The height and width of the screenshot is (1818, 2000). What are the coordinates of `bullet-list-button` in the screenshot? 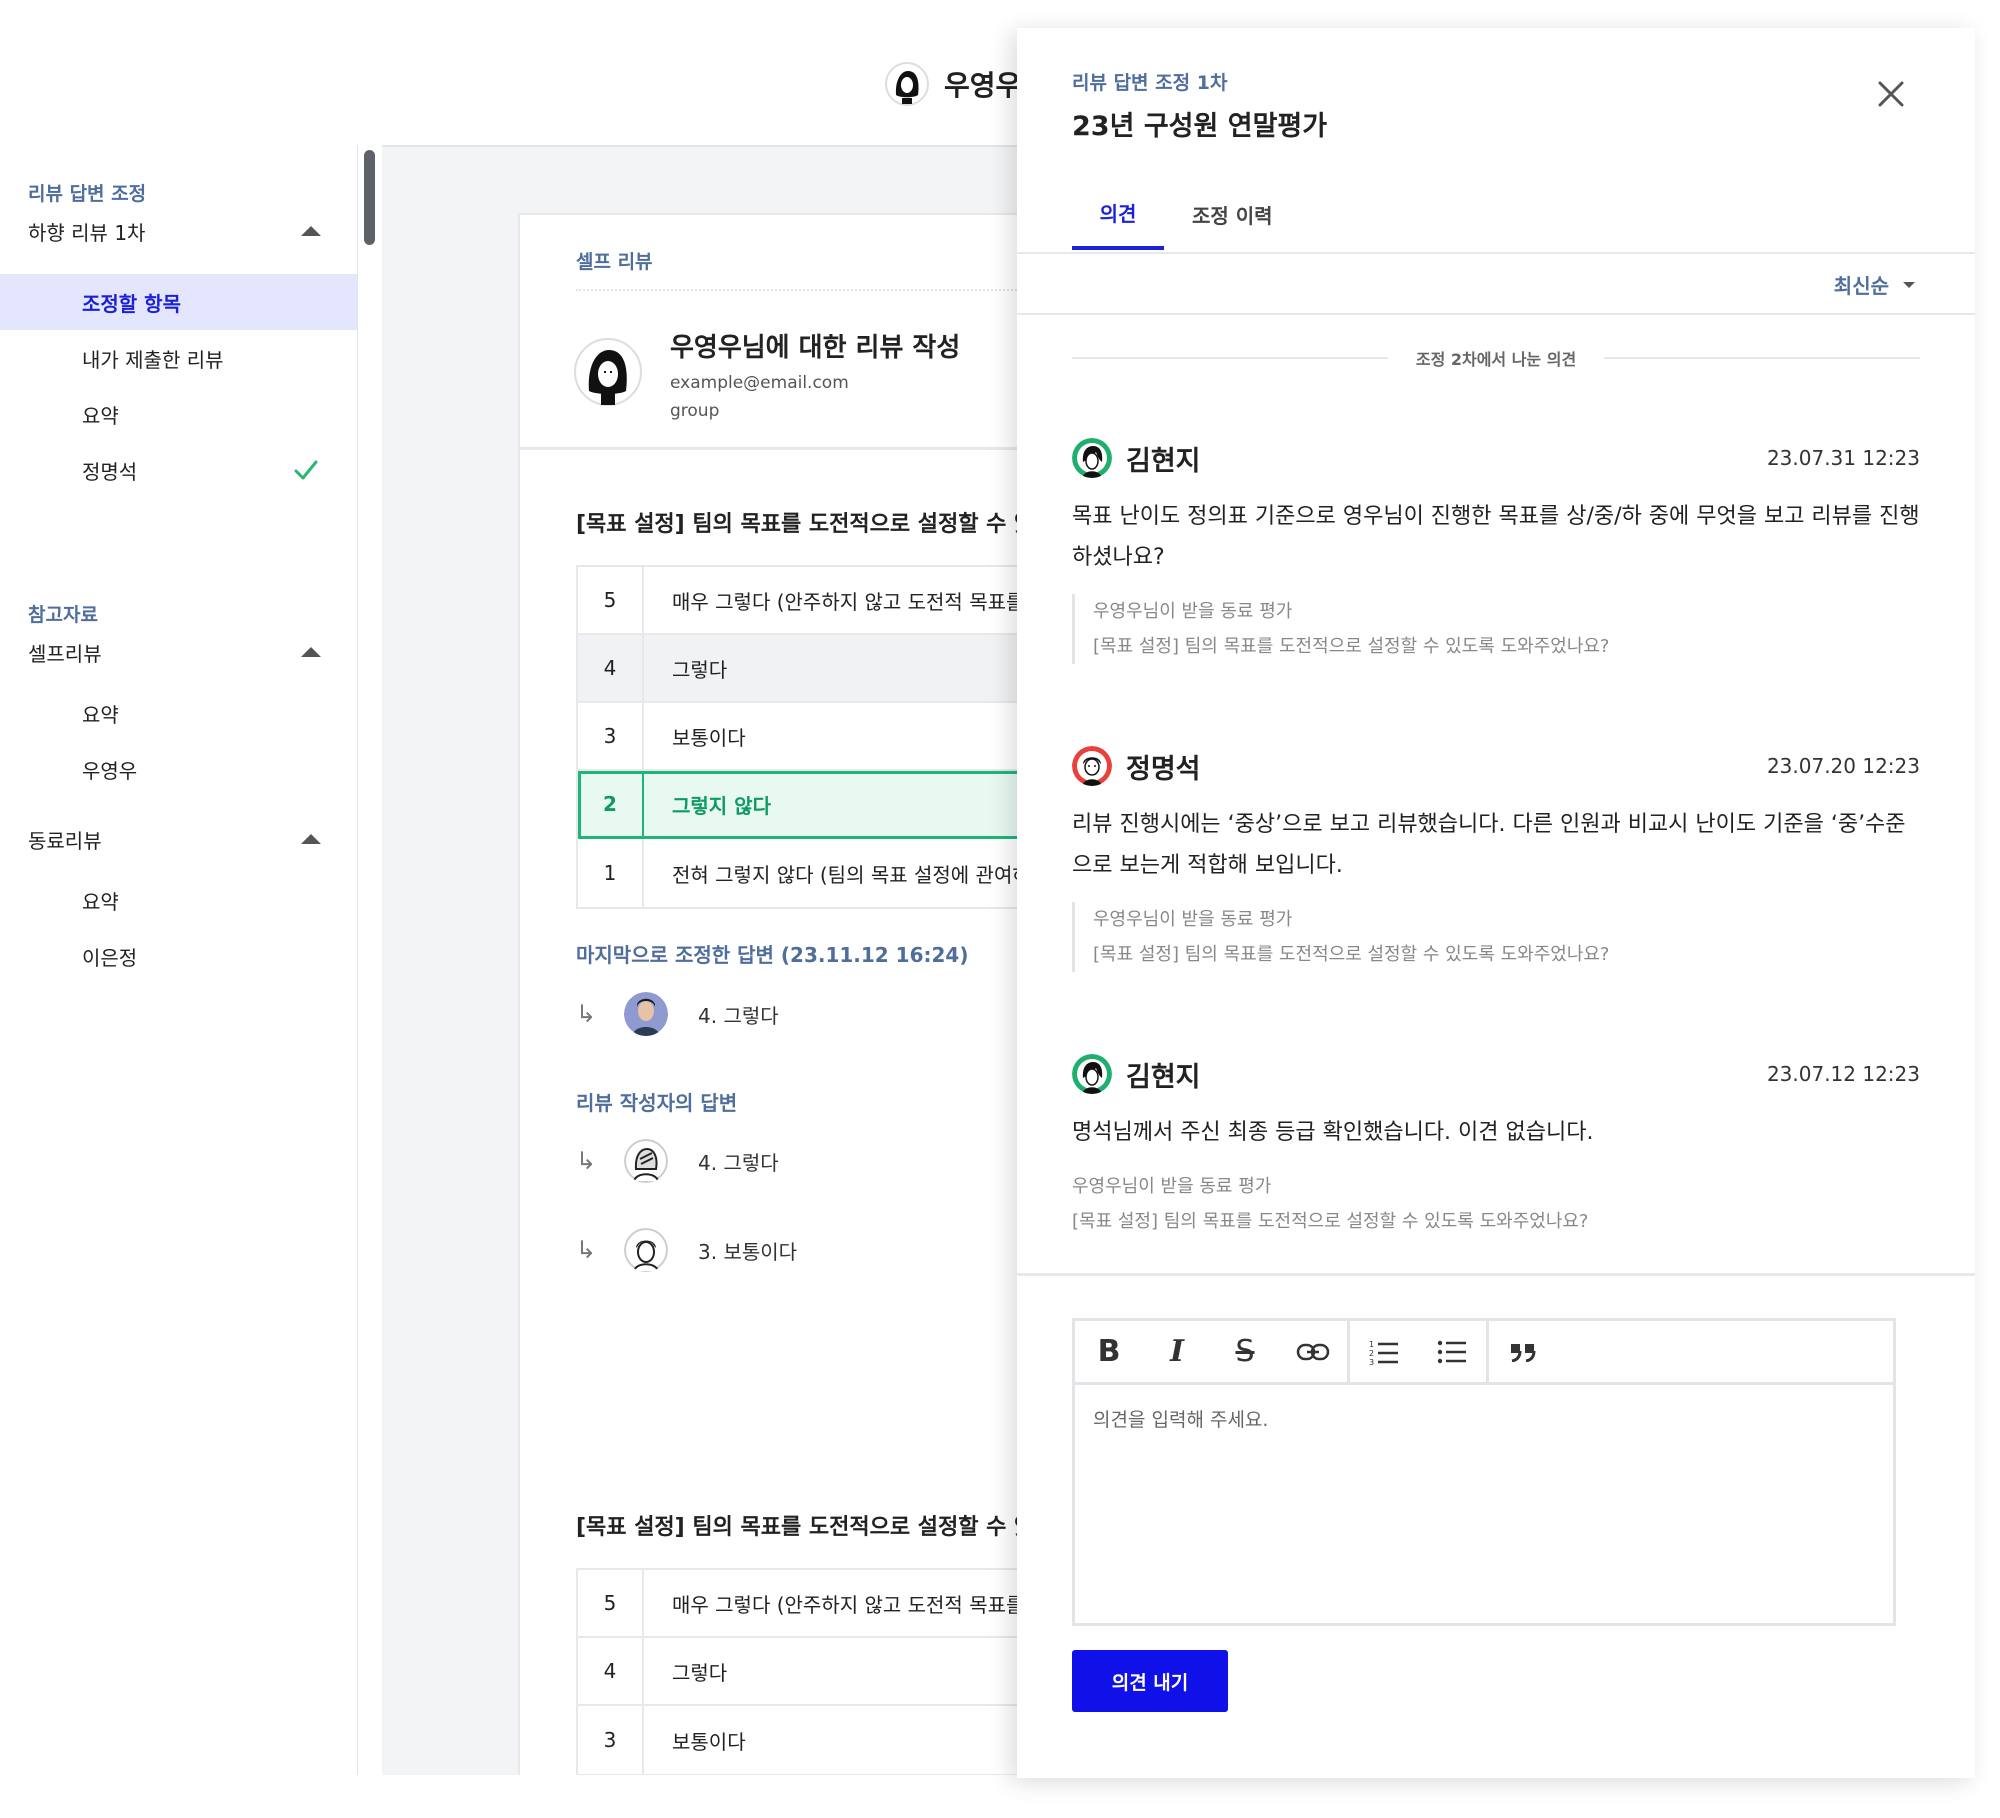 It's located at (1452, 1351).